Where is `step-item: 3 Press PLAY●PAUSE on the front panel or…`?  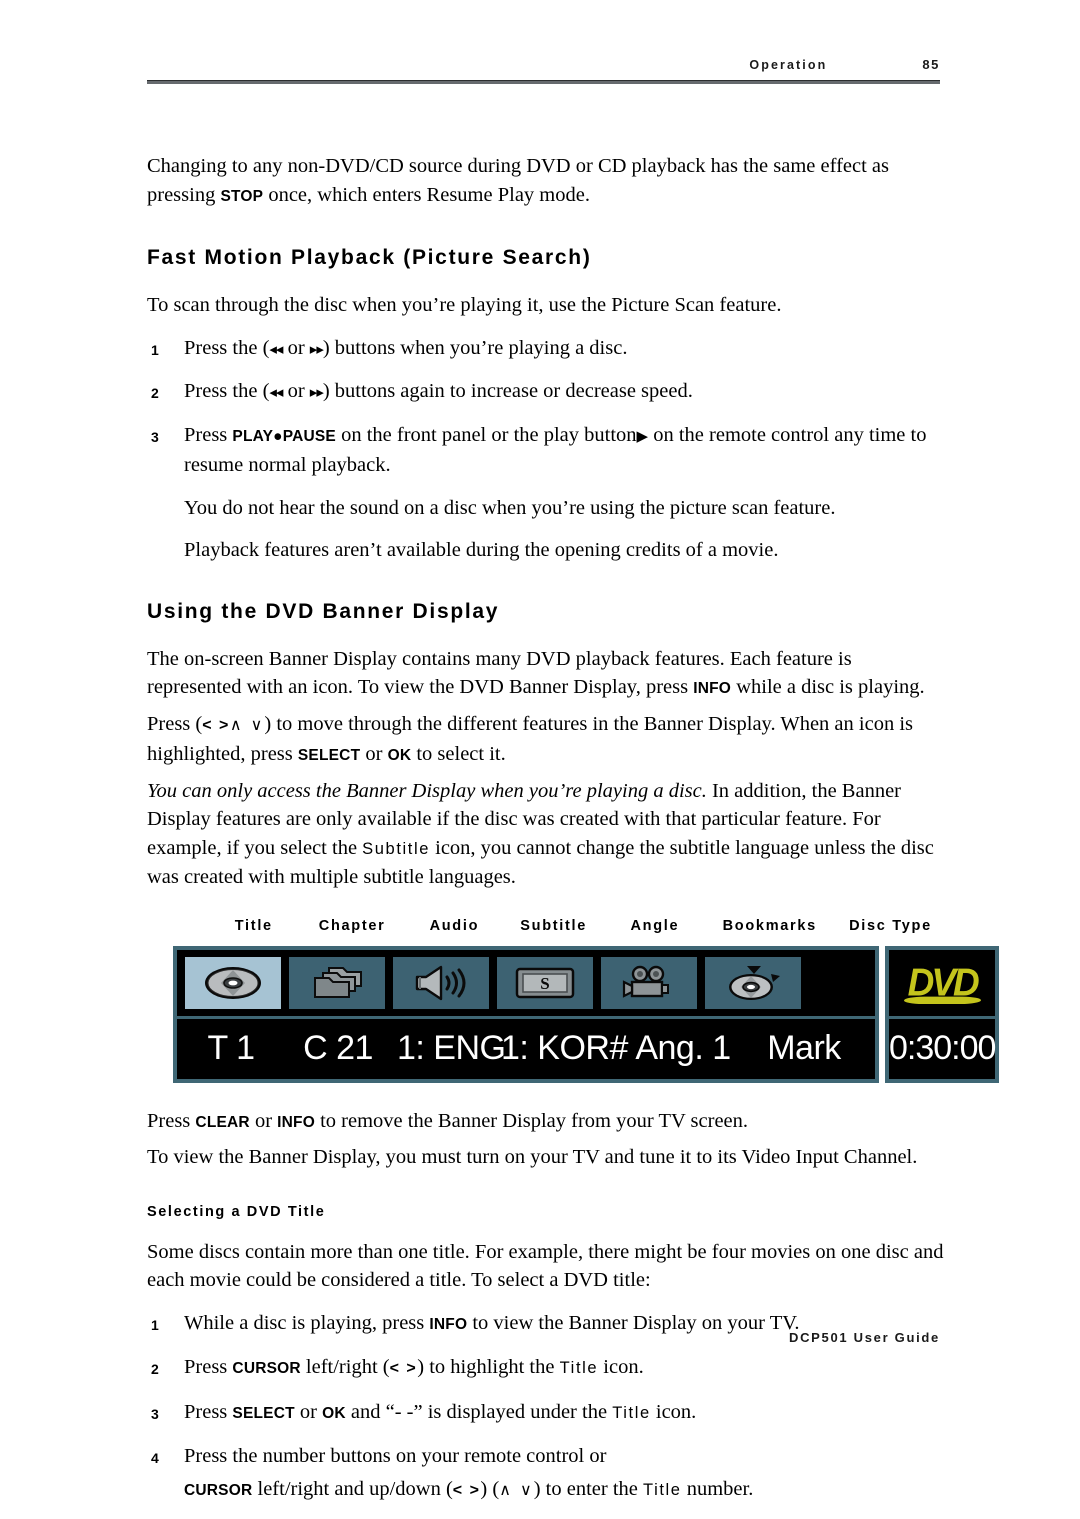
step-item: 3 Press PLAY●PAUSE on the front panel or… is located at coordinates (547, 450).